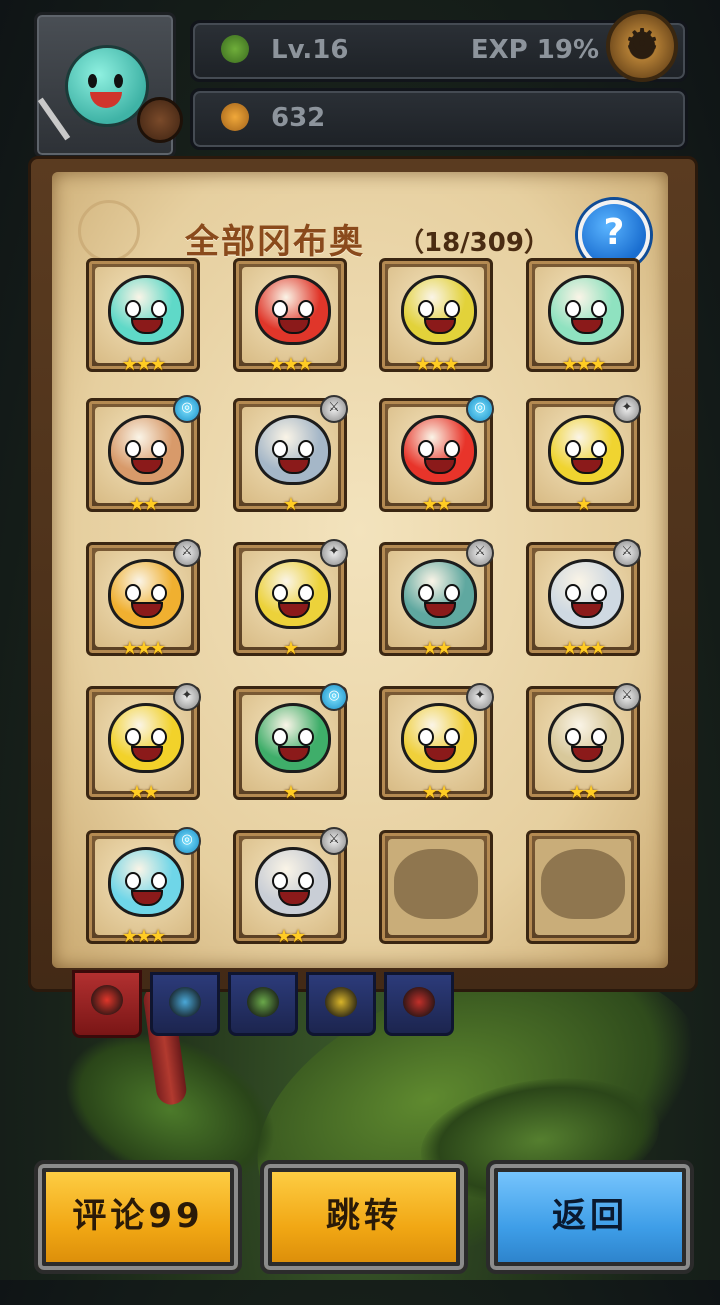 The height and width of the screenshot is (1305, 720). I want to click on monster-card: ★ ⚔, so click(290, 455).